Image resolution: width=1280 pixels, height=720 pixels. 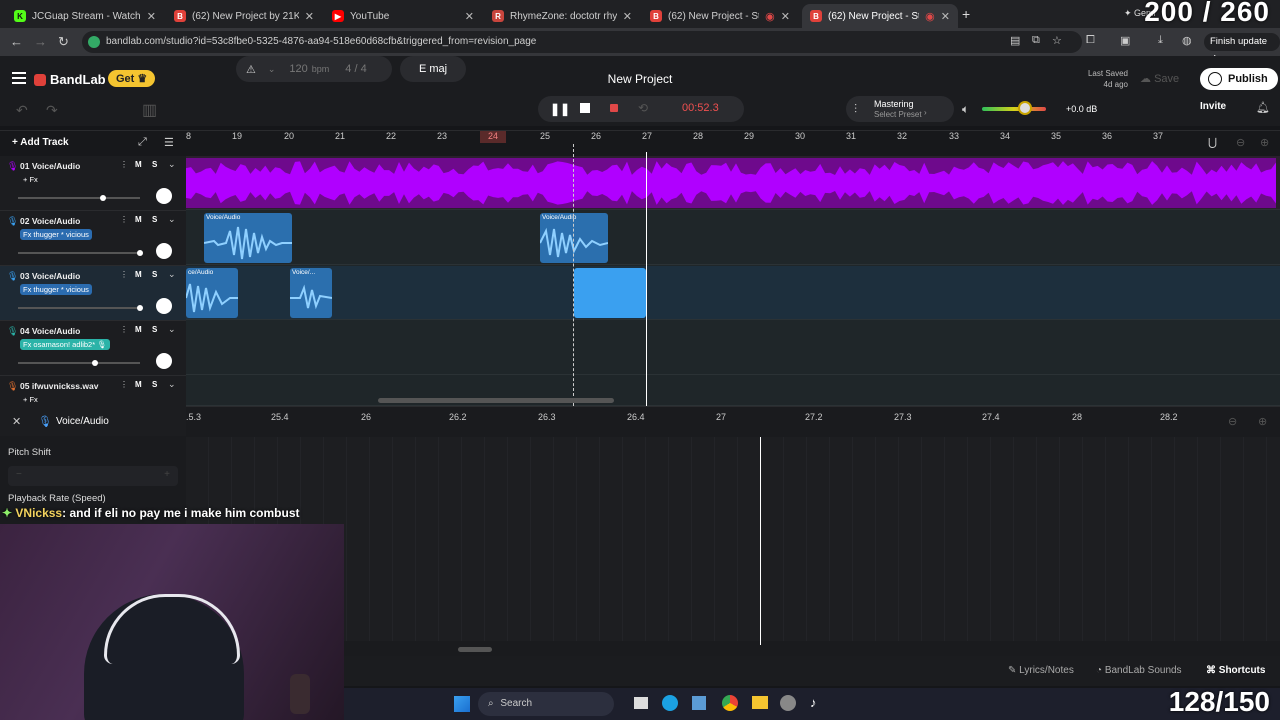 I want to click on track-fx-button: + Fx, so click(x=30, y=399).